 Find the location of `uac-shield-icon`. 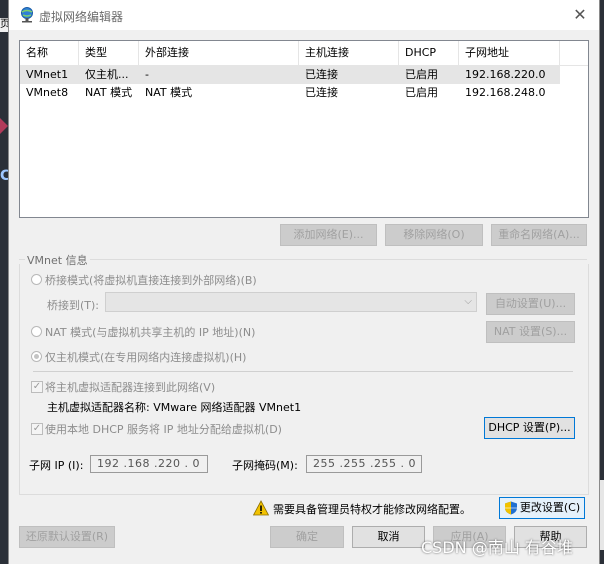

uac-shield-icon is located at coordinates (510, 508).